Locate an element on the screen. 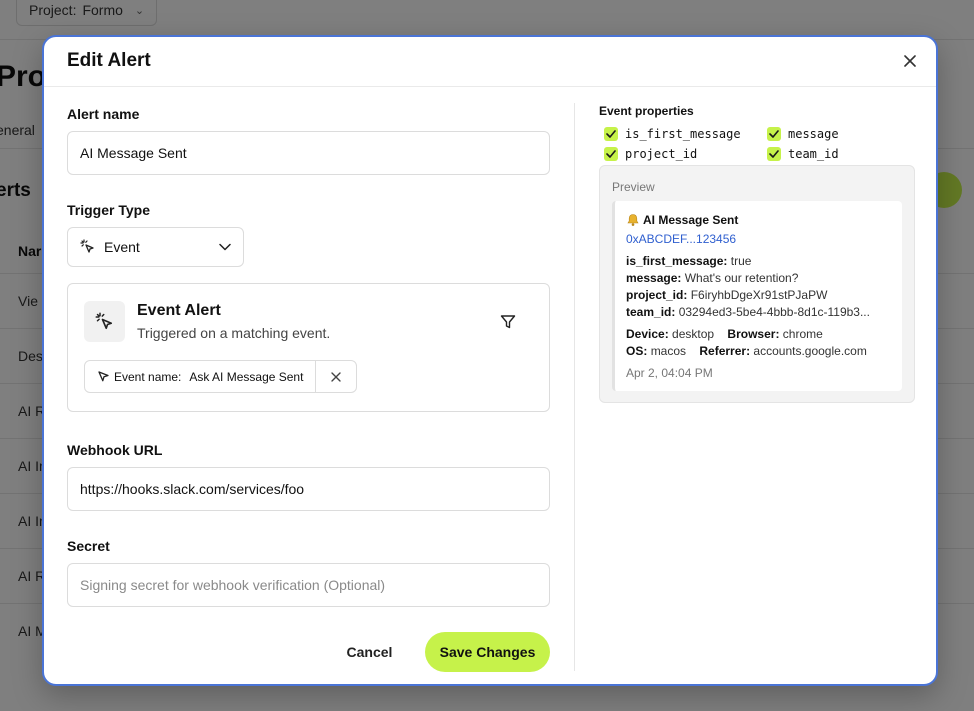 This screenshot has height=711, width=974. alert-name-input: AI Message Sent is located at coordinates (308, 153).